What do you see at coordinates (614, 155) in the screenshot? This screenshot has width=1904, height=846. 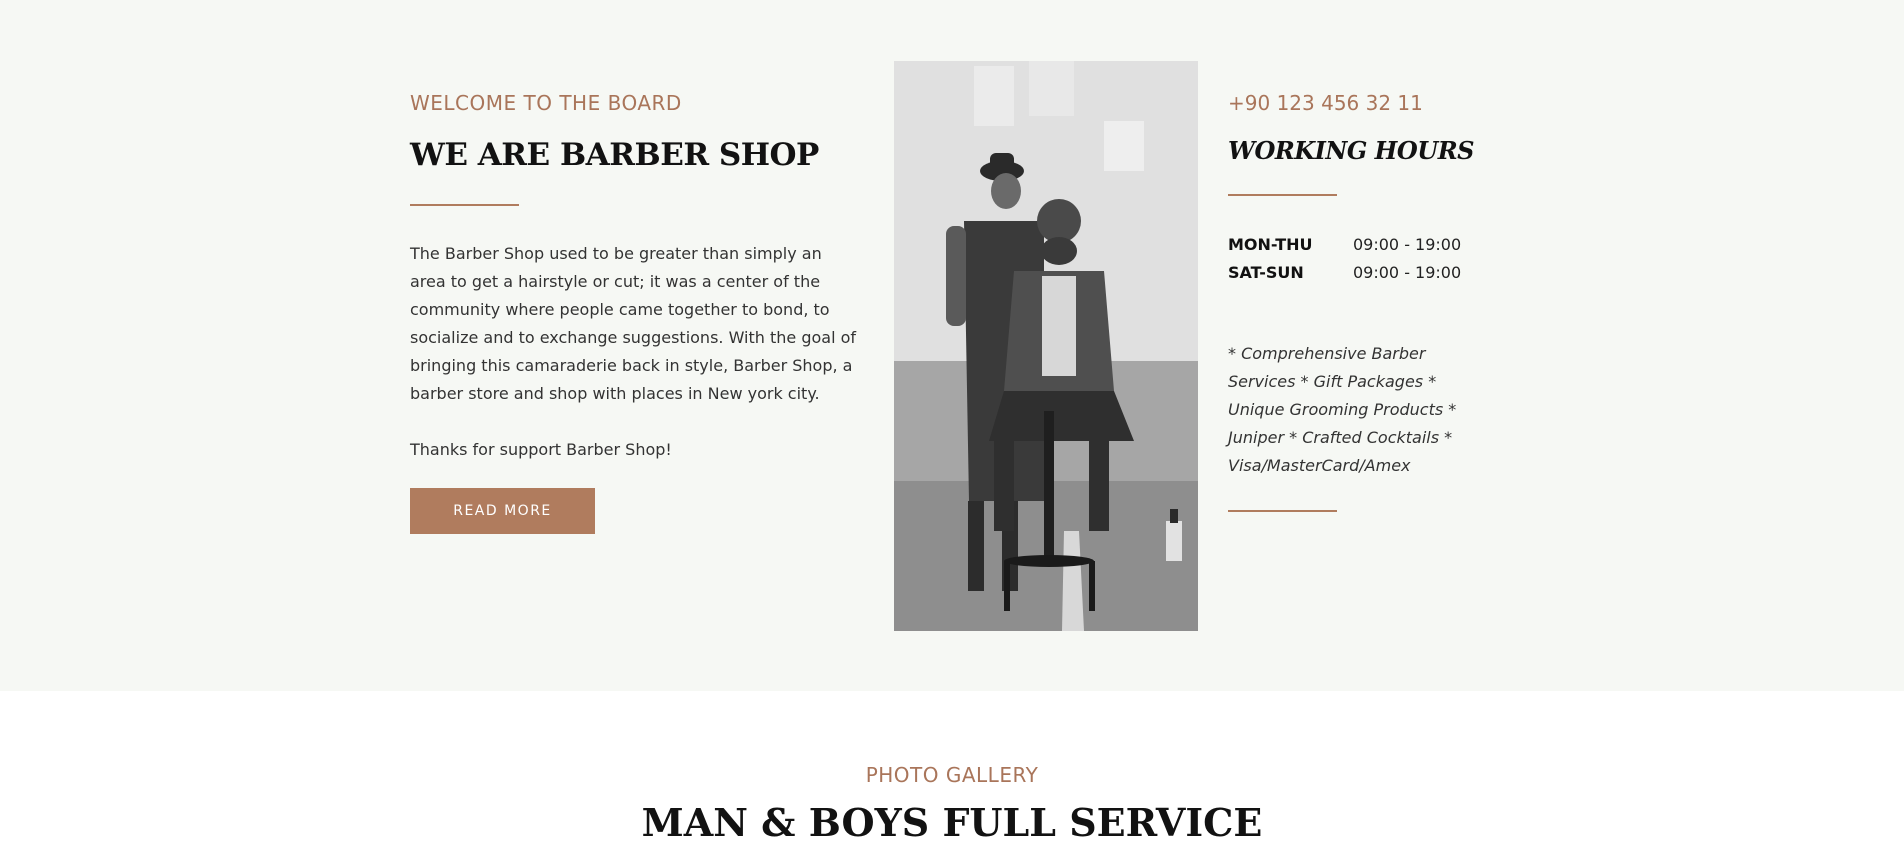 I see `about-title: WE ARE BARBER SHOP` at bounding box center [614, 155].